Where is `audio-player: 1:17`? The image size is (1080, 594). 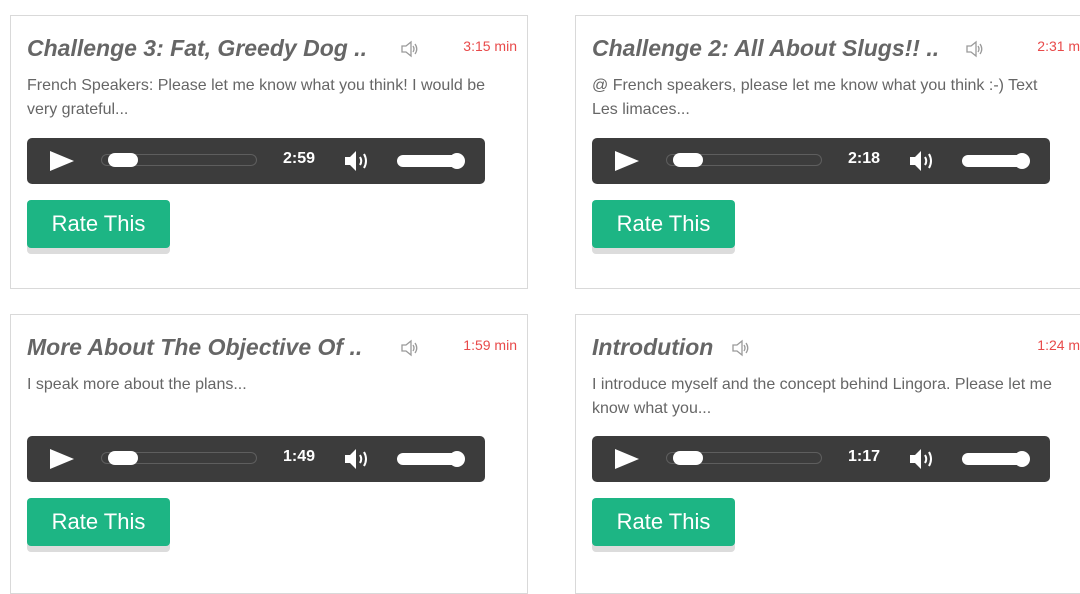 audio-player: 1:17 is located at coordinates (821, 459).